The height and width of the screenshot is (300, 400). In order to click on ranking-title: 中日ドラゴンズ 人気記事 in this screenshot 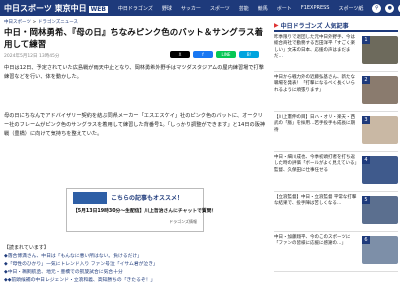, I will do `click(314, 26)`.